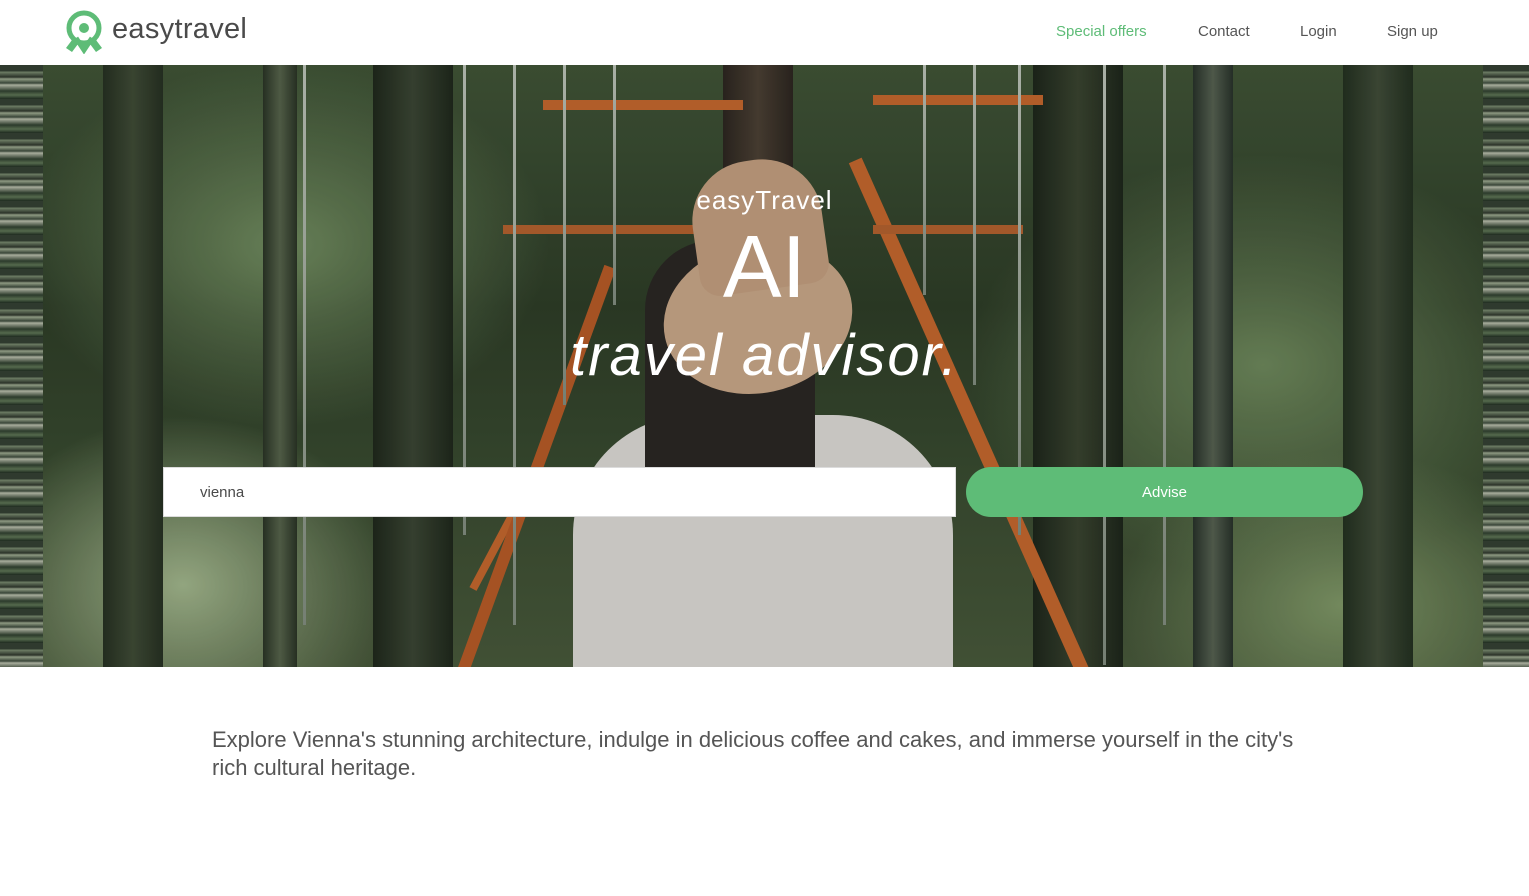 The width and height of the screenshot is (1529, 896). What do you see at coordinates (559, 492) in the screenshot?
I see `destination-input` at bounding box center [559, 492].